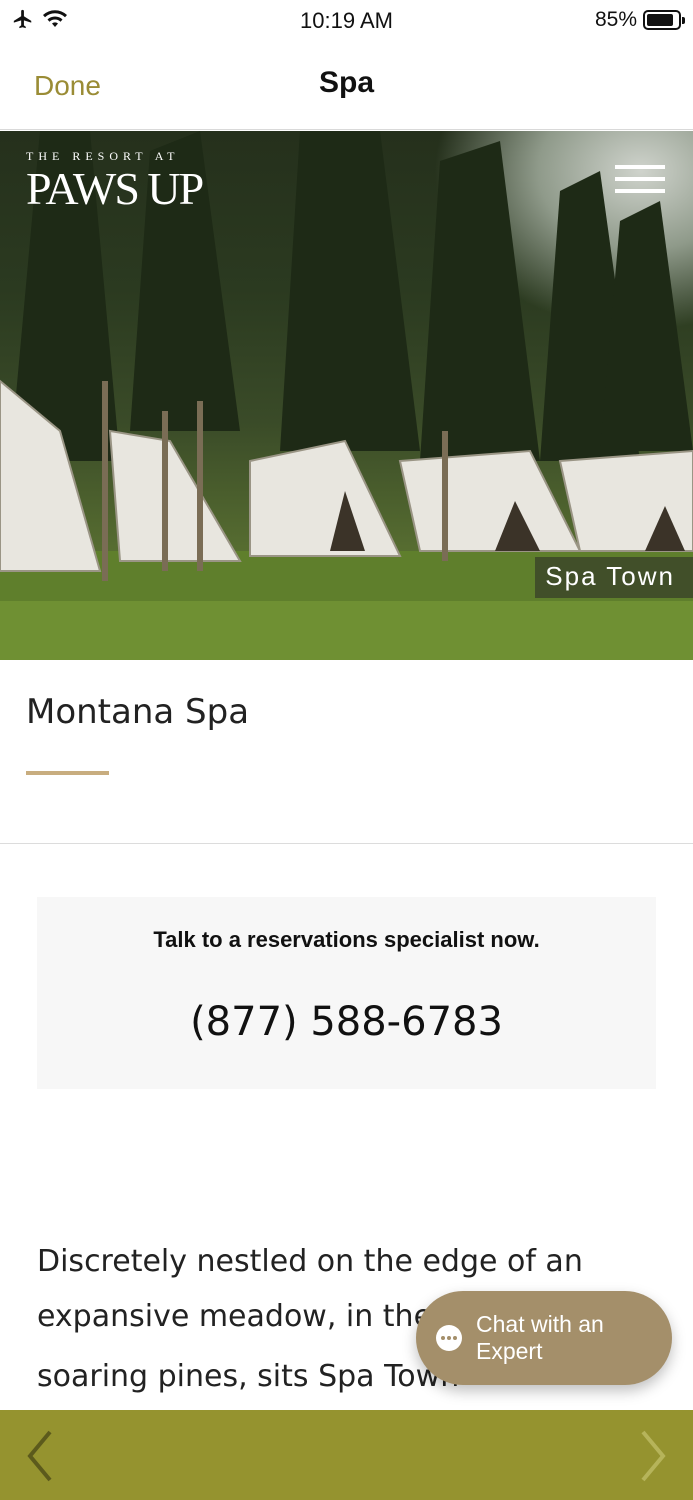 This screenshot has width=693, height=1500. I want to click on bottom-toolbar, so click(346, 1455).